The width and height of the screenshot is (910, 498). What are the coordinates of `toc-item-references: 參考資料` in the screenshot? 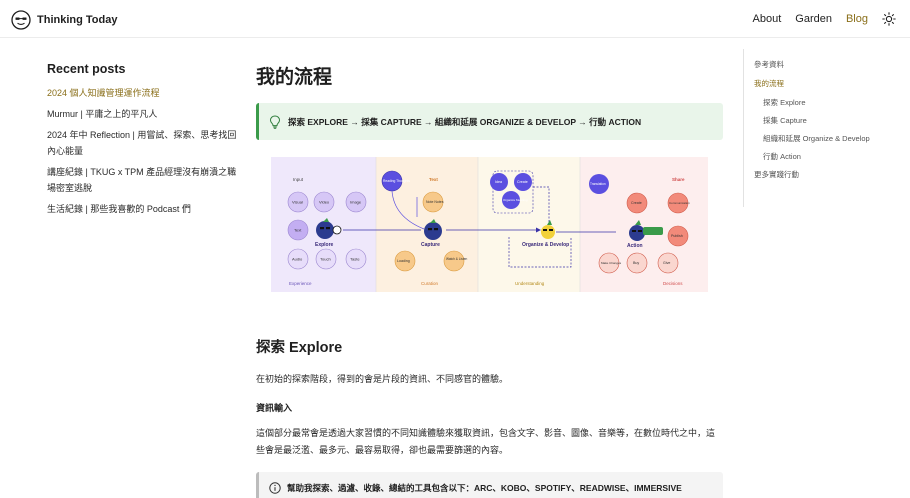 It's located at (832, 65).